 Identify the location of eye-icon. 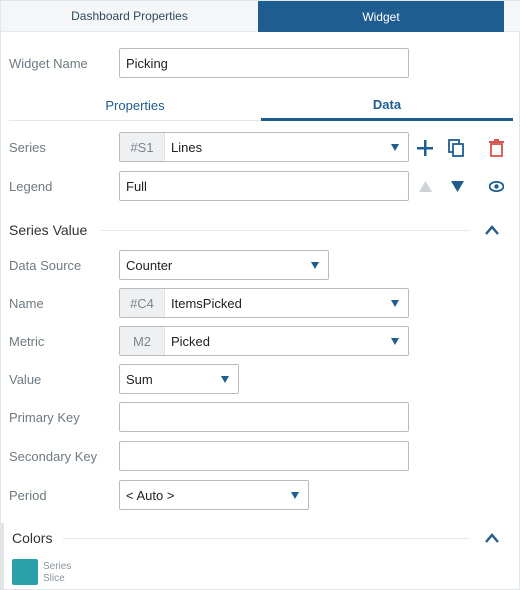
(496, 186).